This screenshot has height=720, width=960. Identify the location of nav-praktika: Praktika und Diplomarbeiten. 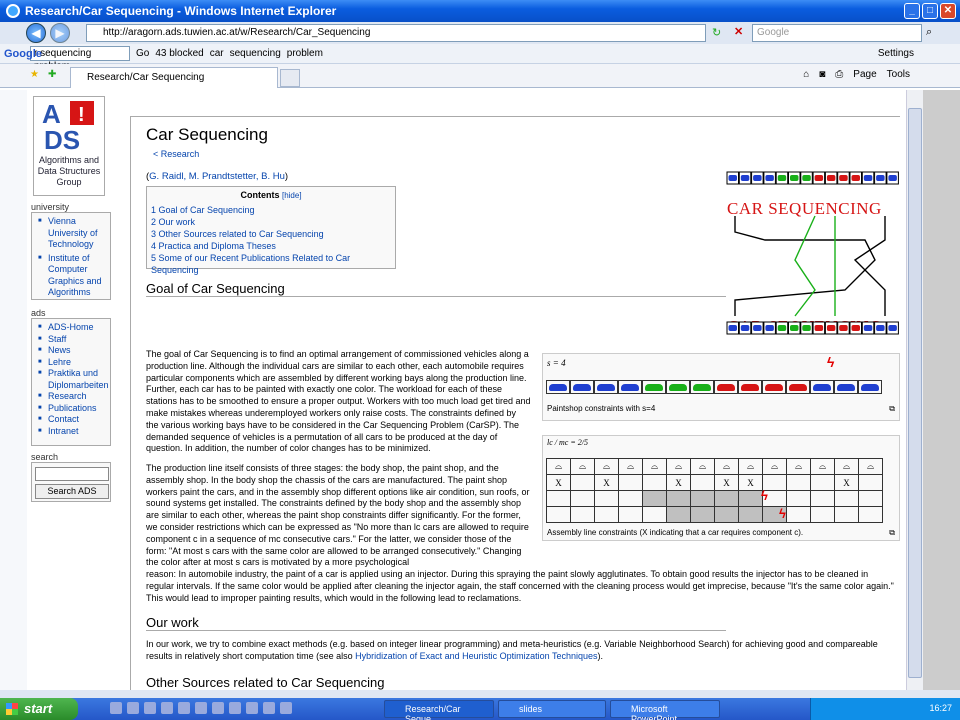
(73, 379).